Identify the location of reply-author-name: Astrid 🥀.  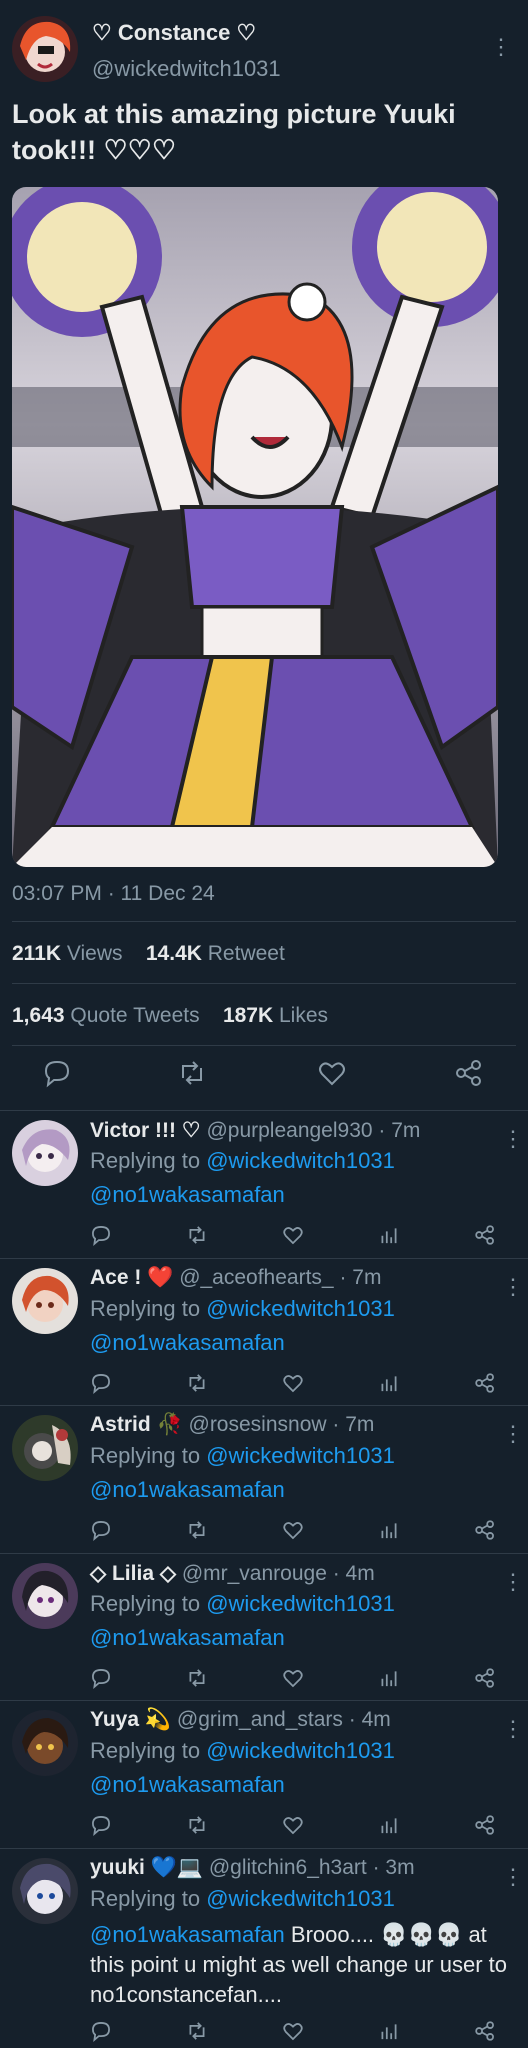
(136, 1424).